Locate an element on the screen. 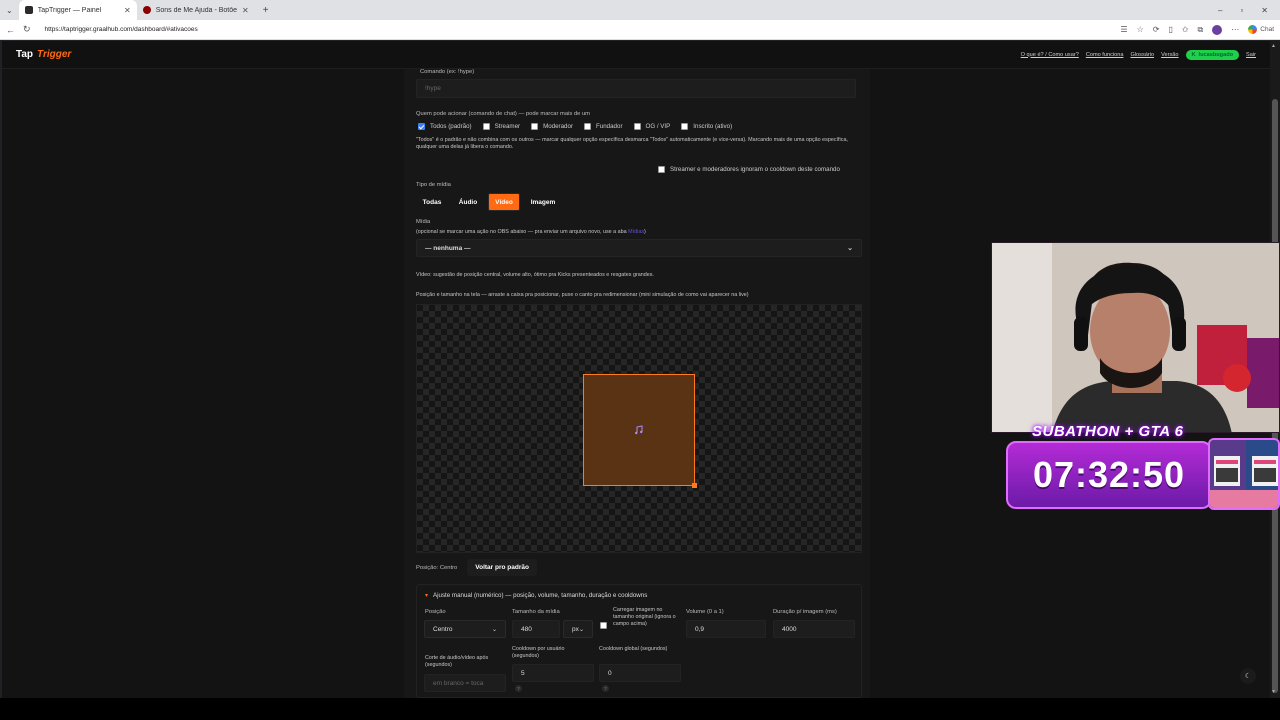  split-icon: ▯ is located at coordinates (1170, 29).